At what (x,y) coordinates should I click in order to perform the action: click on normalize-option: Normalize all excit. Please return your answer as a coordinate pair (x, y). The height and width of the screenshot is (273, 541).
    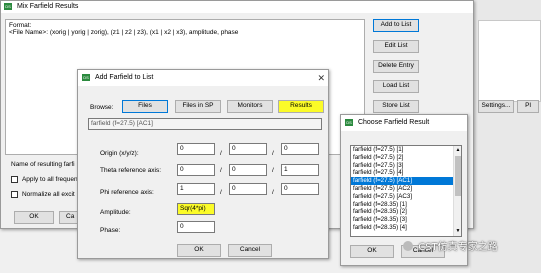
    Looking at the image, I should click on (43, 195).